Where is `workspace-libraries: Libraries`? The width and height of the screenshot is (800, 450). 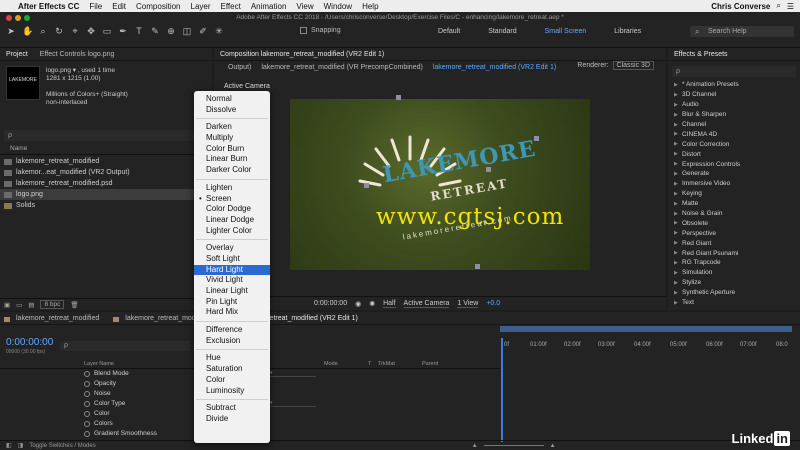 workspace-libraries: Libraries is located at coordinates (627, 31).